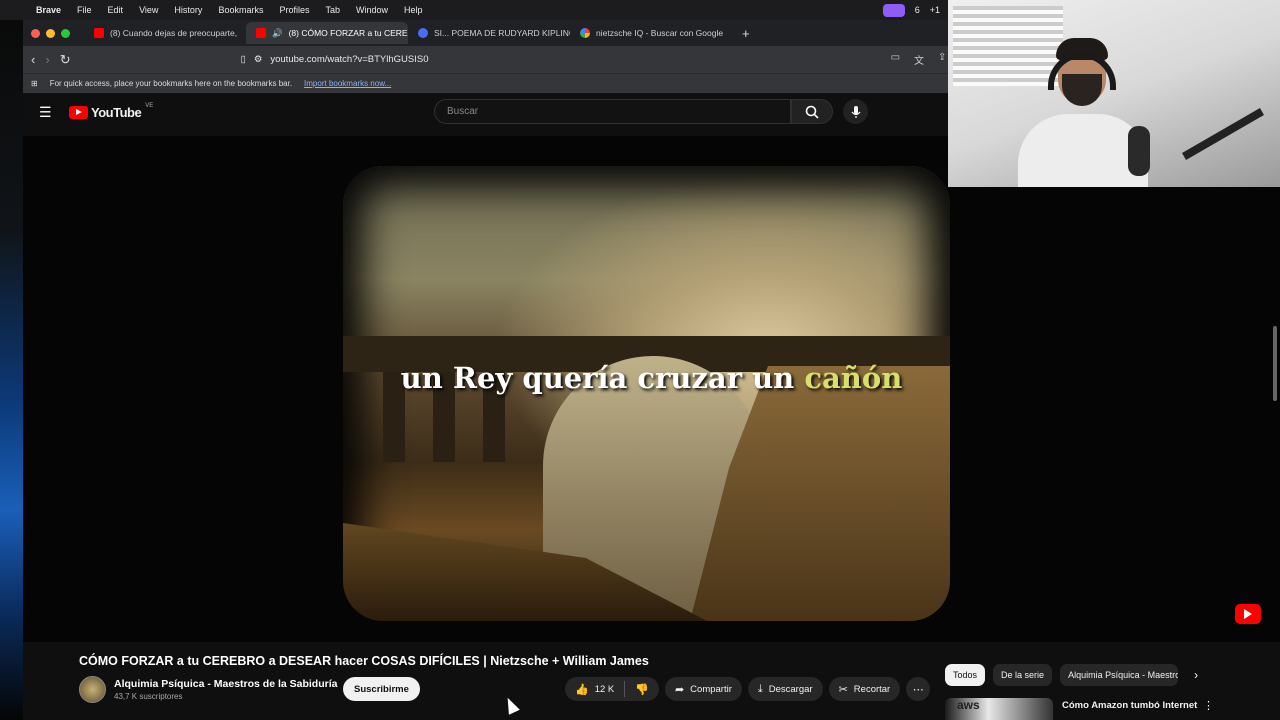 The height and width of the screenshot is (720, 1280). Describe the element at coordinates (34, 83) in the screenshot. I see `apps-grid-icon: ⊞` at that location.